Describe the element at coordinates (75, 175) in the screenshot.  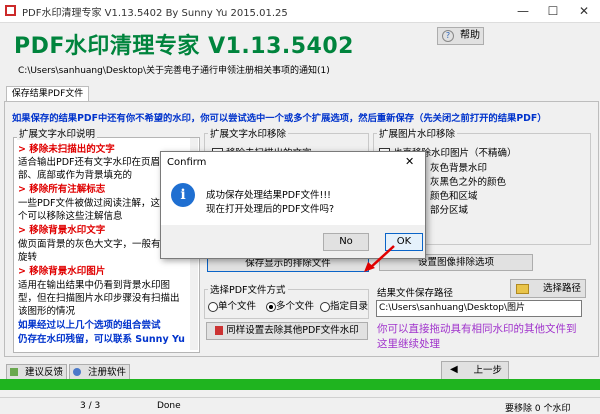
I see `explain-line: 部、底部或作为背景填充的` at that location.